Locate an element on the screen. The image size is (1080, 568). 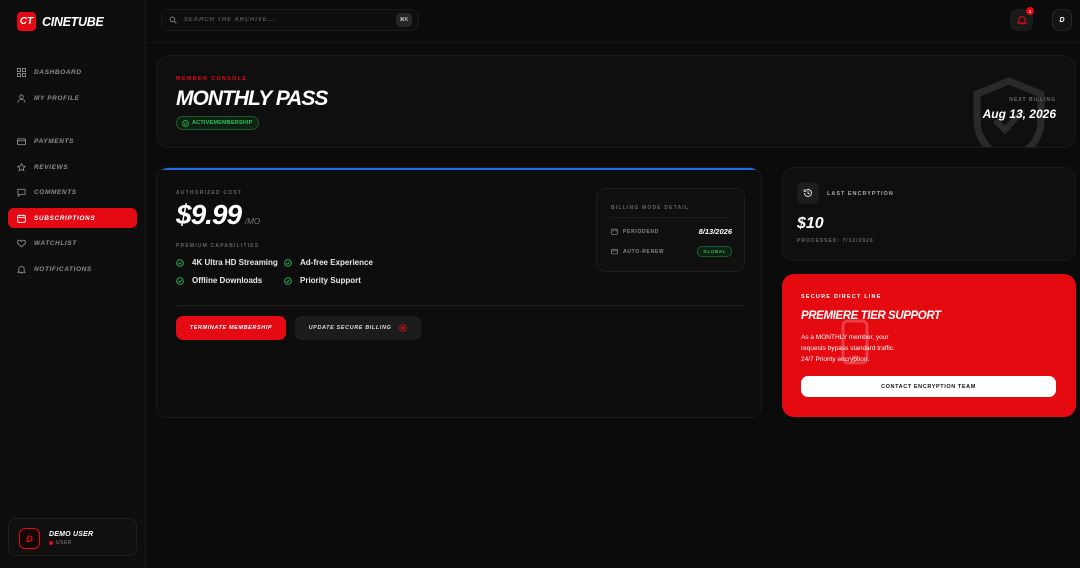
capabilities-label: PREMIUM CAPABILITIES is located at coordinates (218, 246).